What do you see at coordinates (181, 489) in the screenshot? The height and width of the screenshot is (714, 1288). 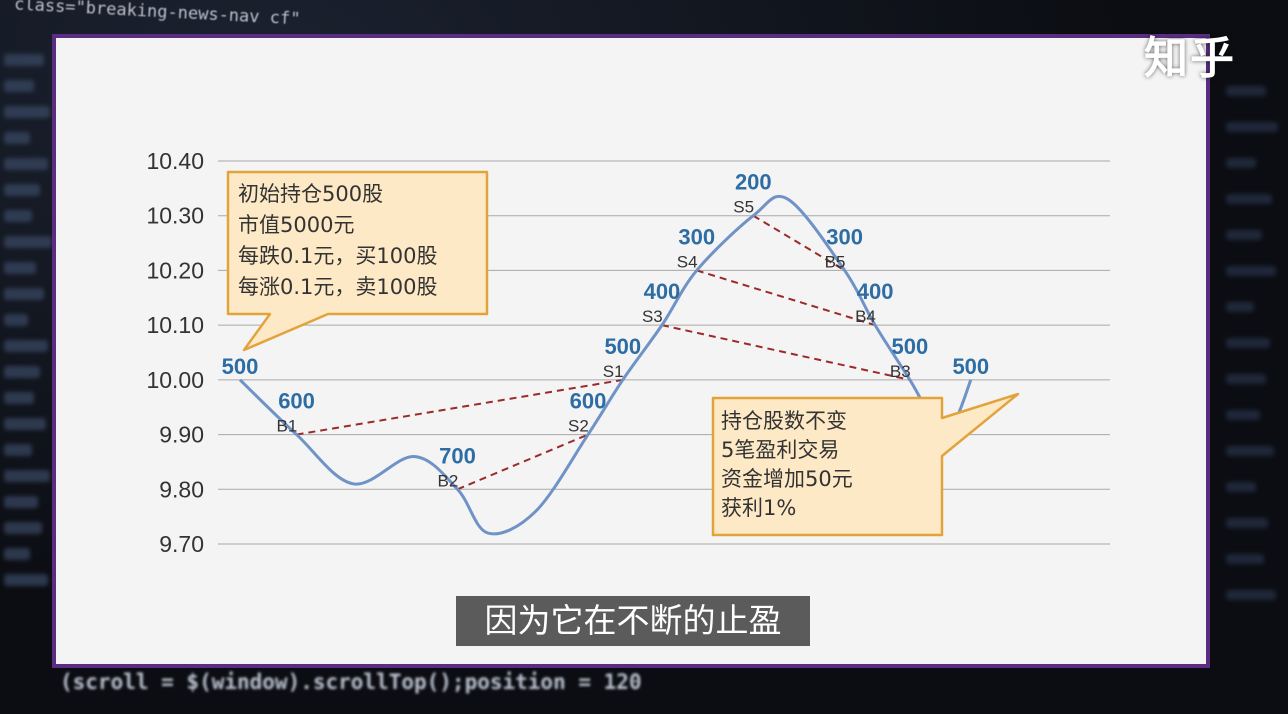 I see `y-tick-label: 9.80` at bounding box center [181, 489].